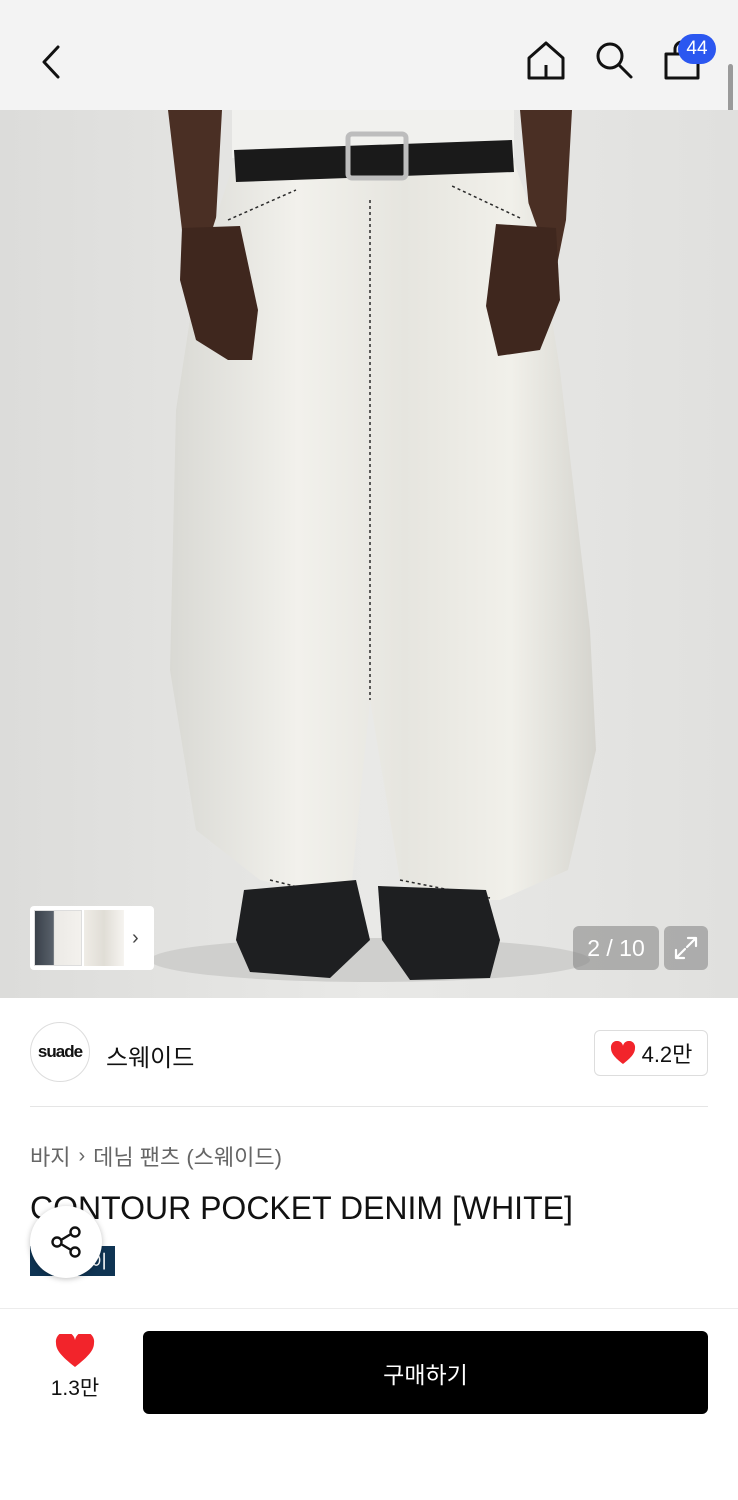 This screenshot has width=738, height=1500. I want to click on share-icon, so click(66, 1242).